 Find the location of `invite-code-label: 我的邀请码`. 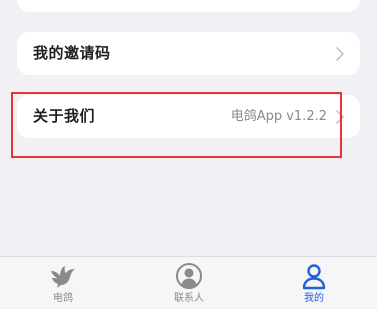

invite-code-label: 我的邀请码 is located at coordinates (72, 53).